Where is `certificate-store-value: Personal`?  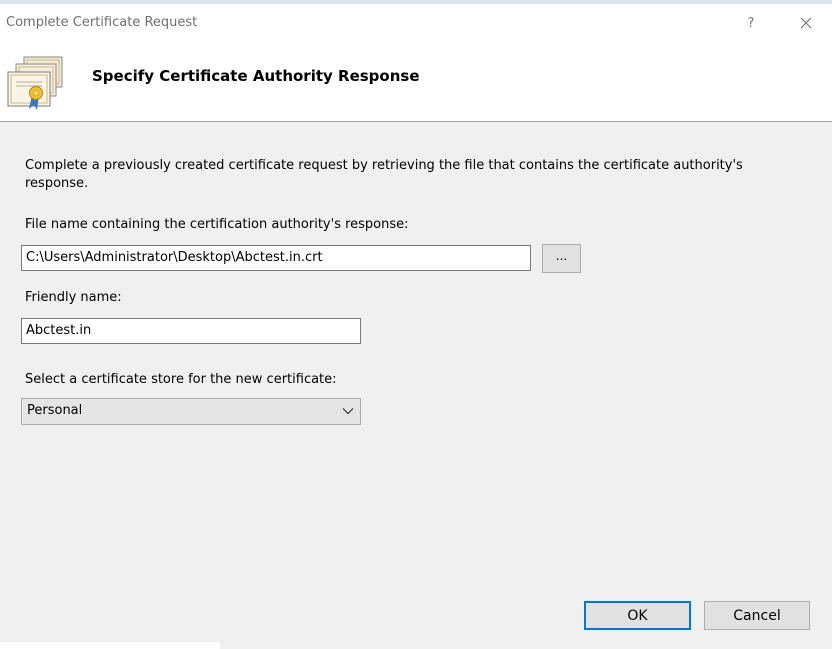
certificate-store-value: Personal is located at coordinates (55, 410).